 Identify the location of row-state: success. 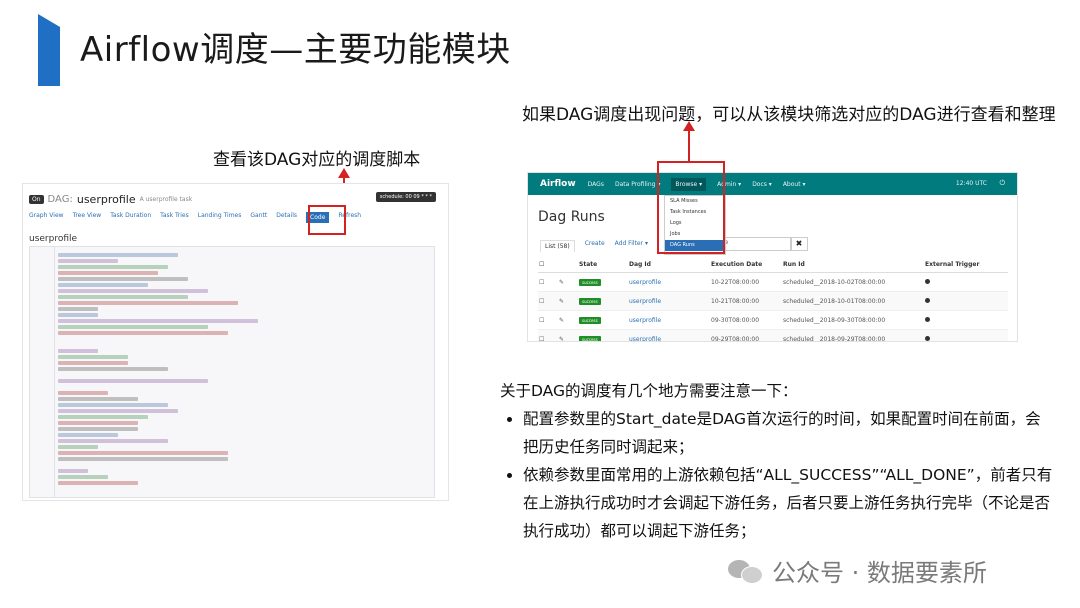
(603, 335).